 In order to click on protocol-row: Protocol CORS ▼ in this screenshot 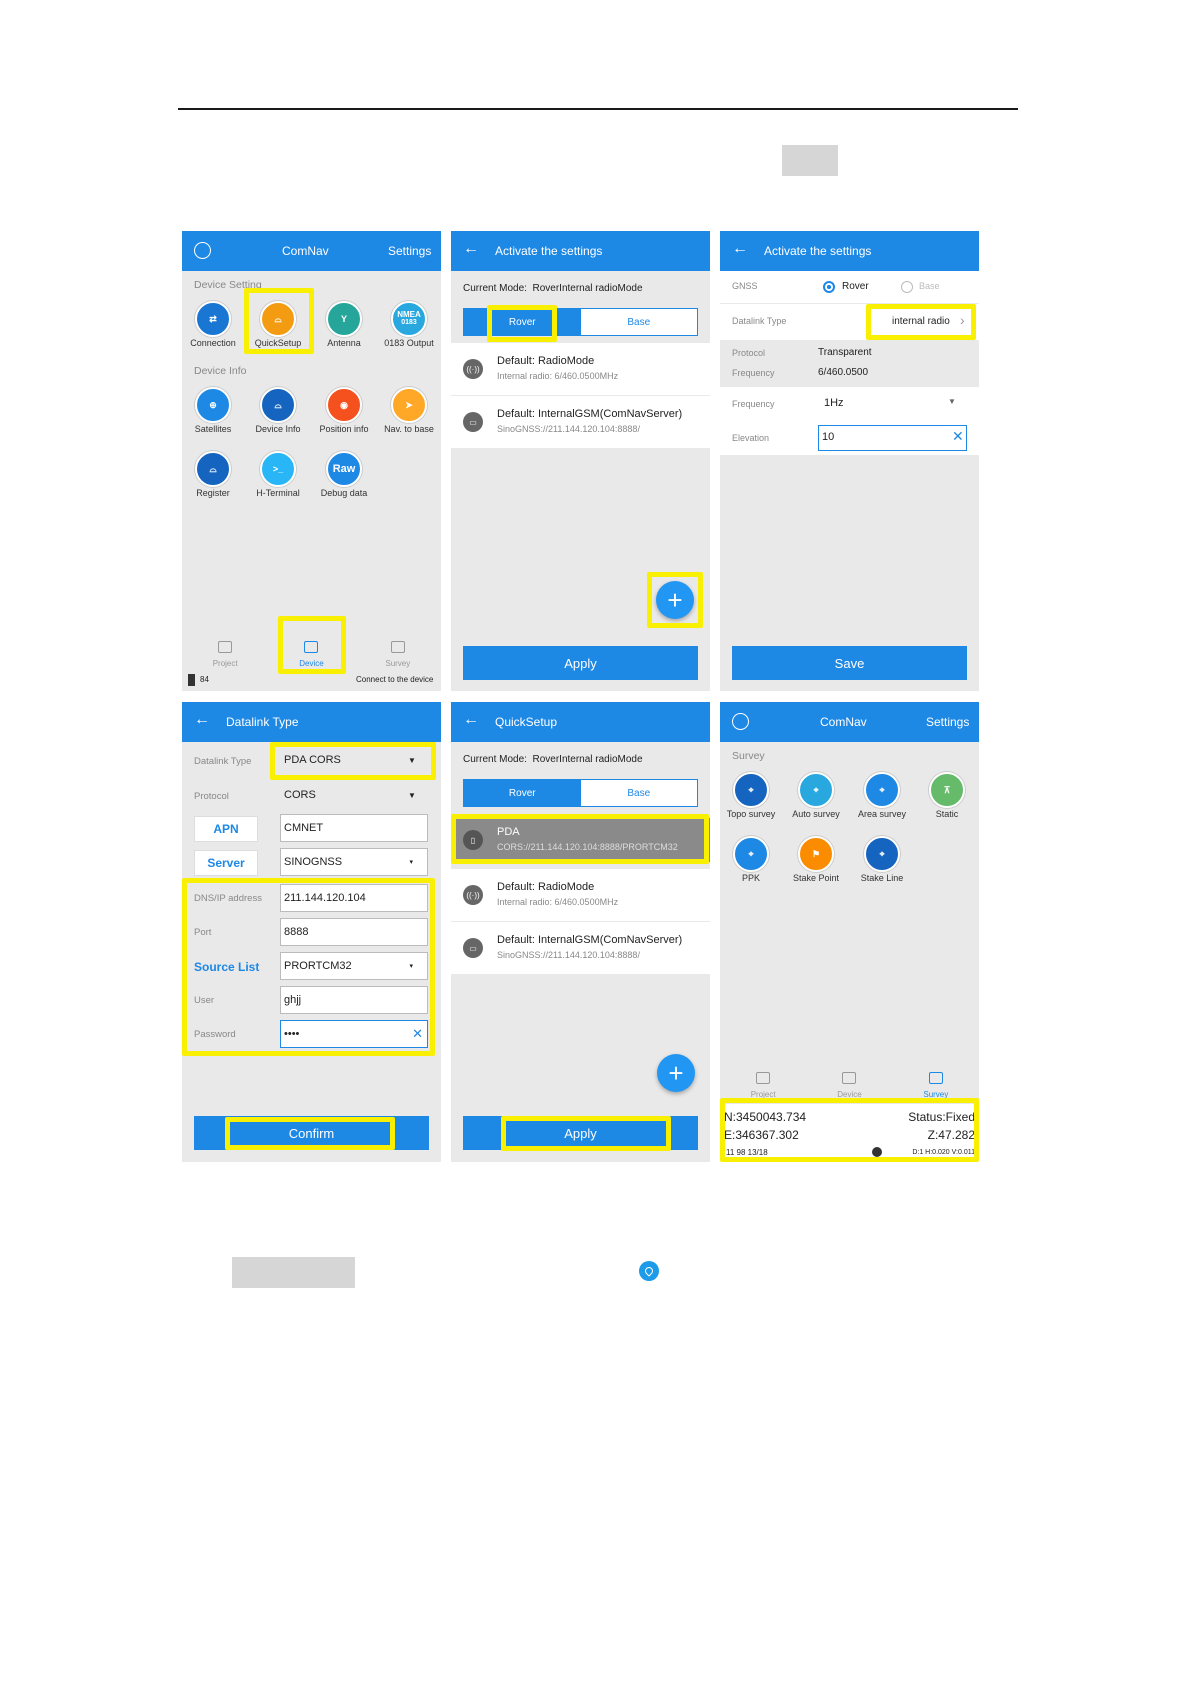, I will do `click(311, 797)`.